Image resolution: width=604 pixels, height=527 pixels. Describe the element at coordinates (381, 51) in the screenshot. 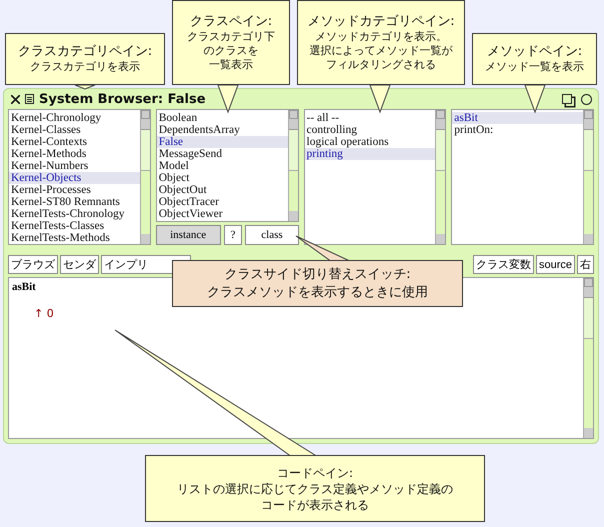

I see `callout-text: 選択によってメソッド一覧が` at that location.